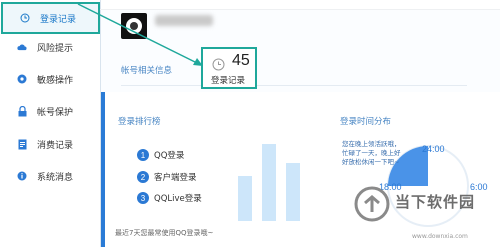  I want to click on watermark-text: 当下软件园, so click(435, 202).